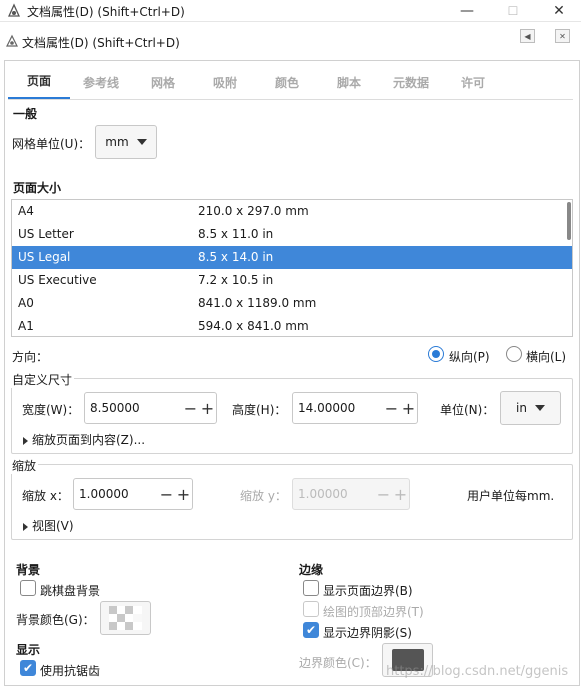  Describe the element at coordinates (511, 496) in the screenshot. I see `user-units-label: 用户单位每mm.` at that location.